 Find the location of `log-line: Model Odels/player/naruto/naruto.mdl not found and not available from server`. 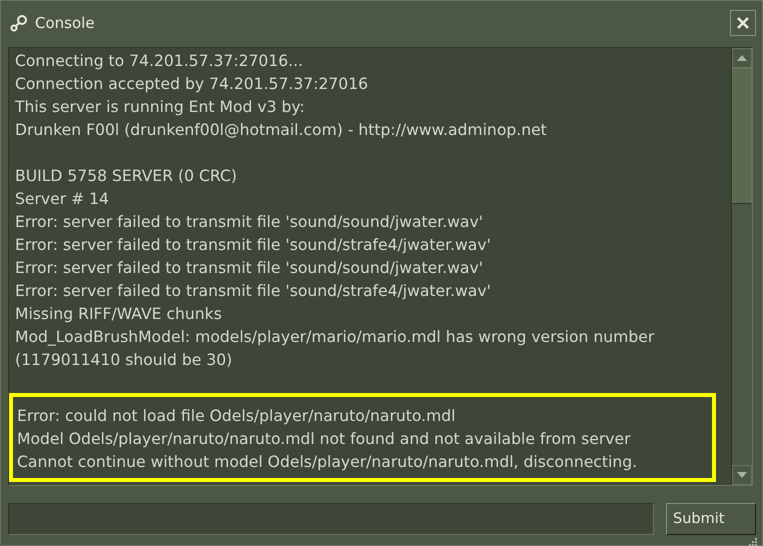

log-line: Model Odels/player/naruto/naruto.mdl not found and not available from server is located at coordinates (324, 439).